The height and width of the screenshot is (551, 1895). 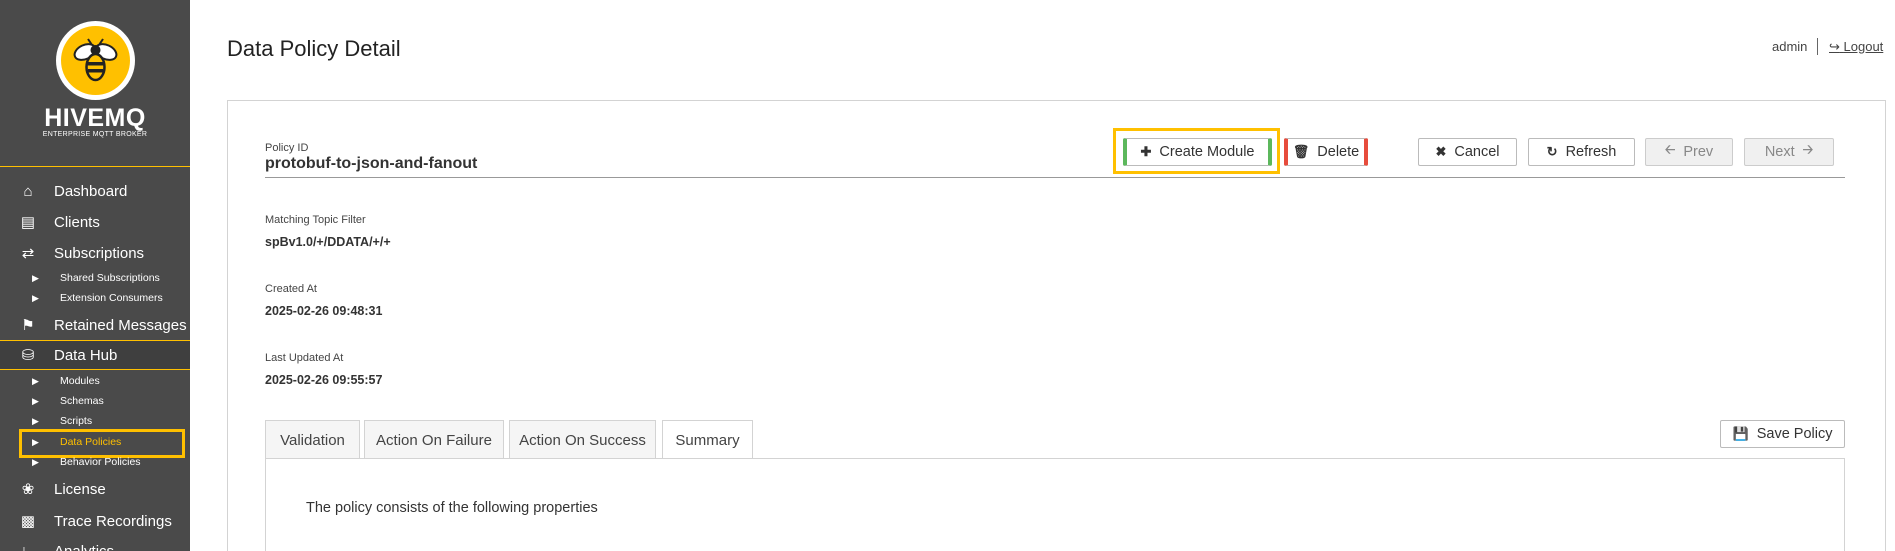 What do you see at coordinates (113, 521) in the screenshot?
I see `nav-label: Trace Recordings` at bounding box center [113, 521].